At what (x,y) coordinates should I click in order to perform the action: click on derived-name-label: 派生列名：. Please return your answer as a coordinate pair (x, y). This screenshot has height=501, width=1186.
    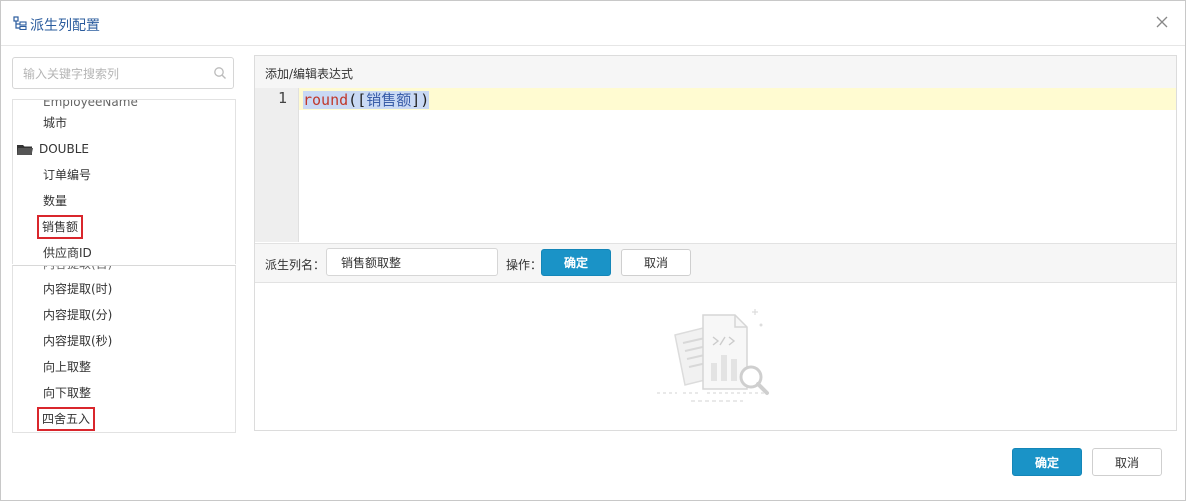
    Looking at the image, I should click on (295, 265).